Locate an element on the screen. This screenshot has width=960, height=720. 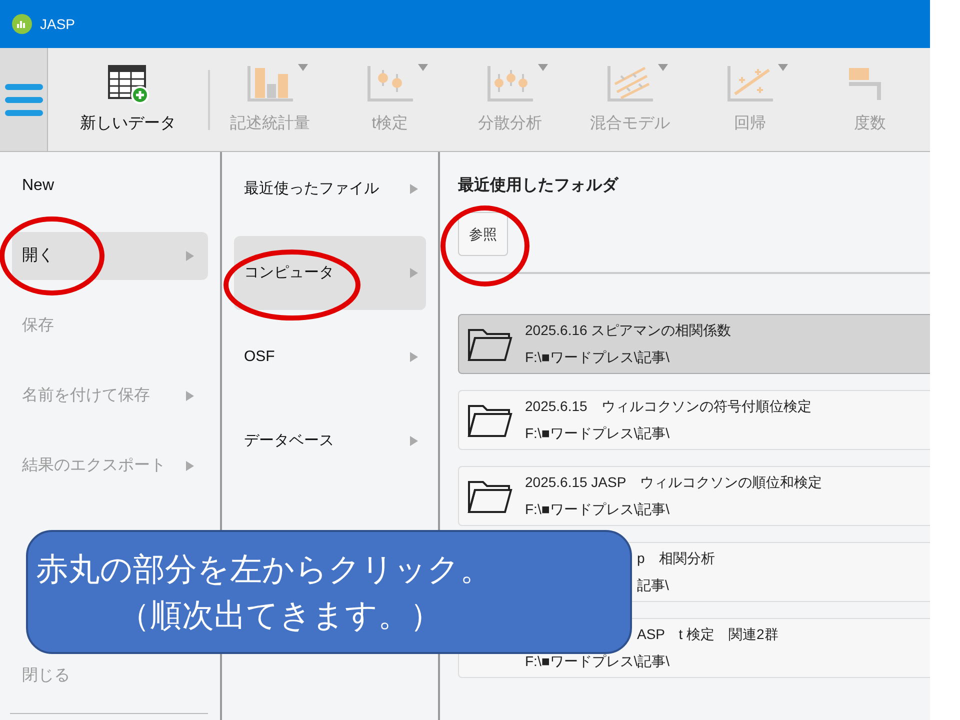
menu-item: OSF is located at coordinates (330, 357).